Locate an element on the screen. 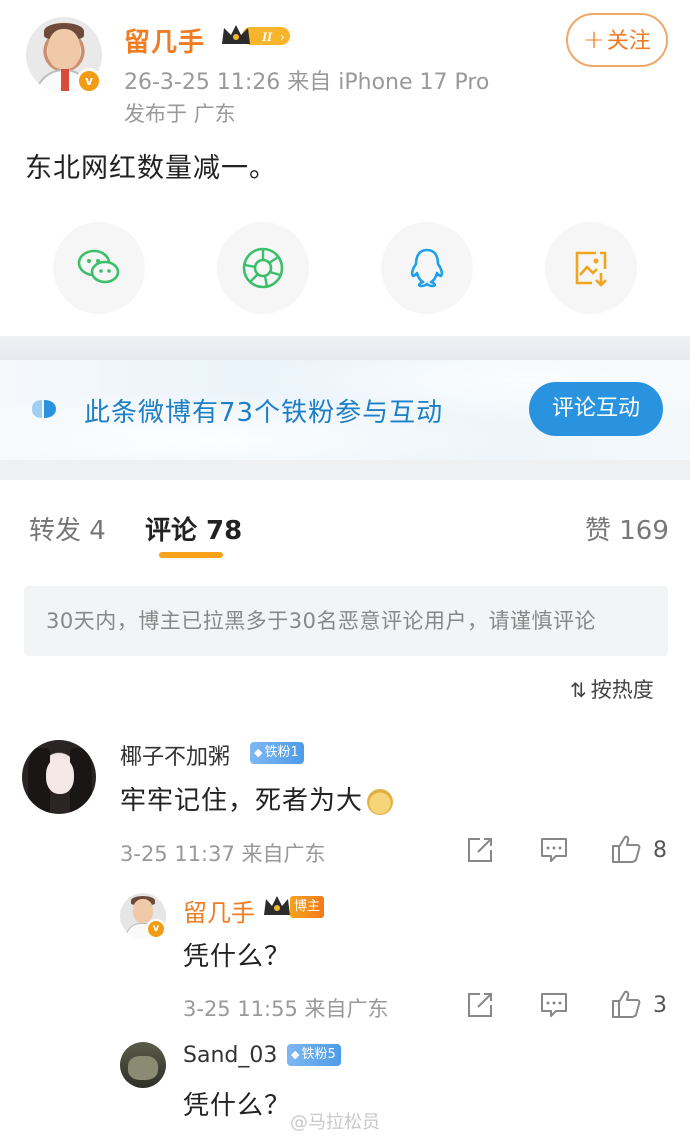  share-wechat-button is located at coordinates (99, 268).